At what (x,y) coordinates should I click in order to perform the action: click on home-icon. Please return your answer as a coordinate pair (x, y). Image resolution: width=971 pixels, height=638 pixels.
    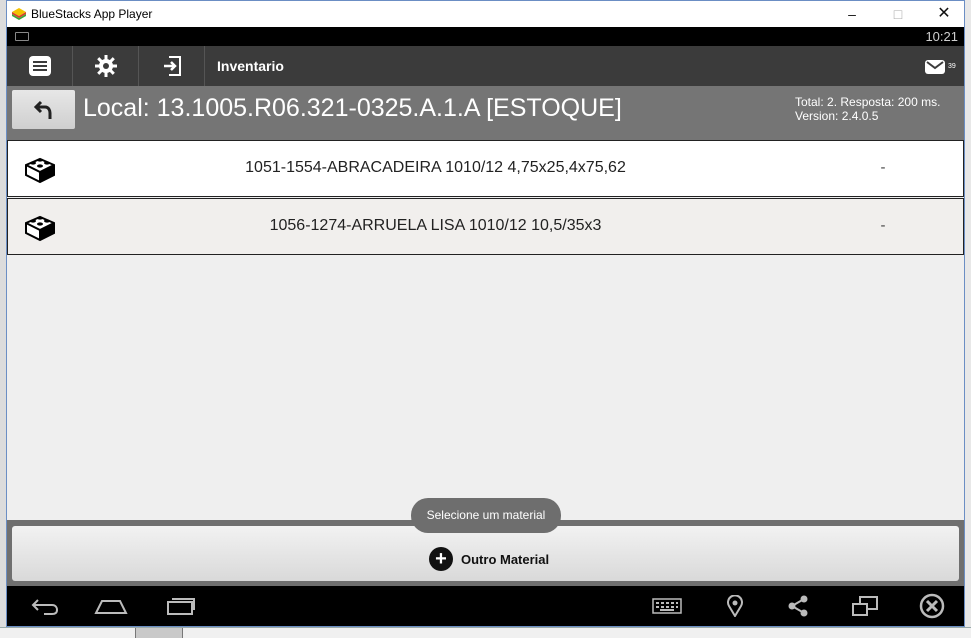
    Looking at the image, I should click on (111, 607).